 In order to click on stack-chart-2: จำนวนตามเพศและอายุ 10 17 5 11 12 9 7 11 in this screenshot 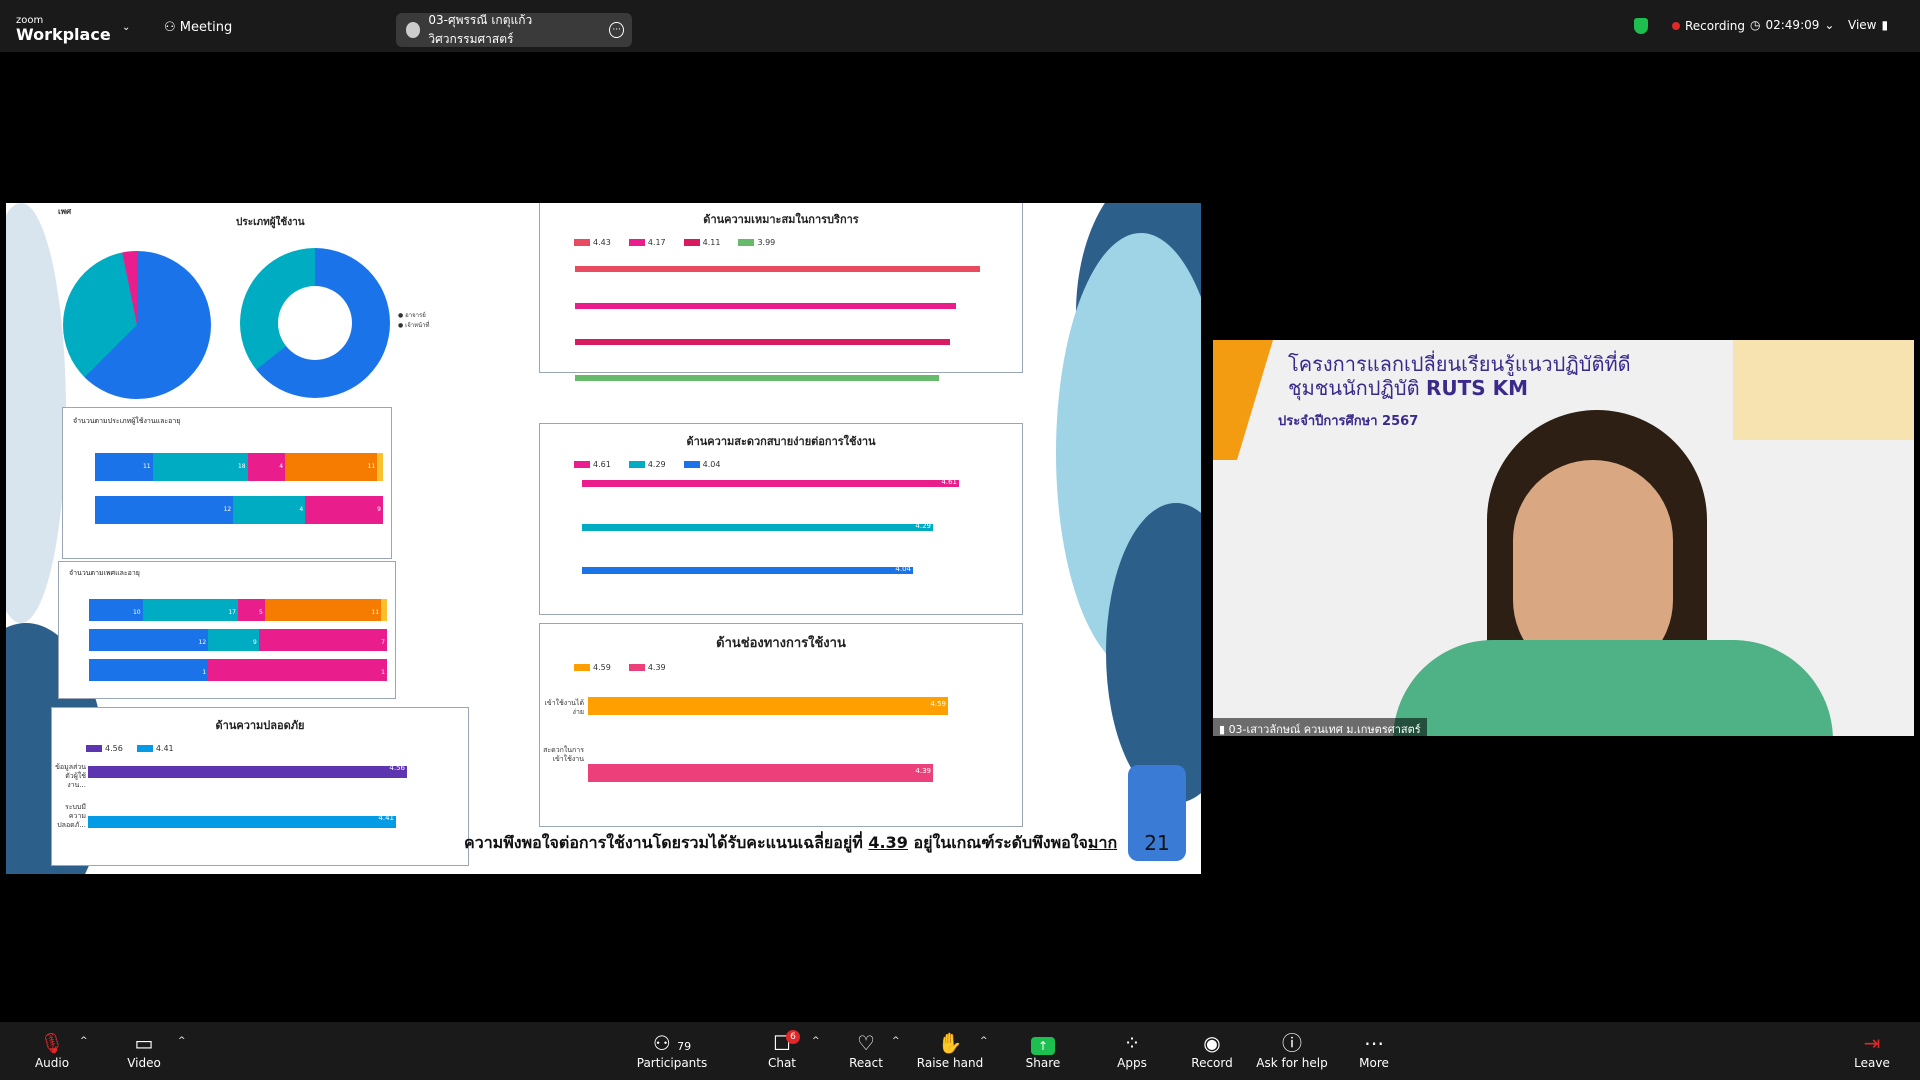, I will do `click(227, 630)`.